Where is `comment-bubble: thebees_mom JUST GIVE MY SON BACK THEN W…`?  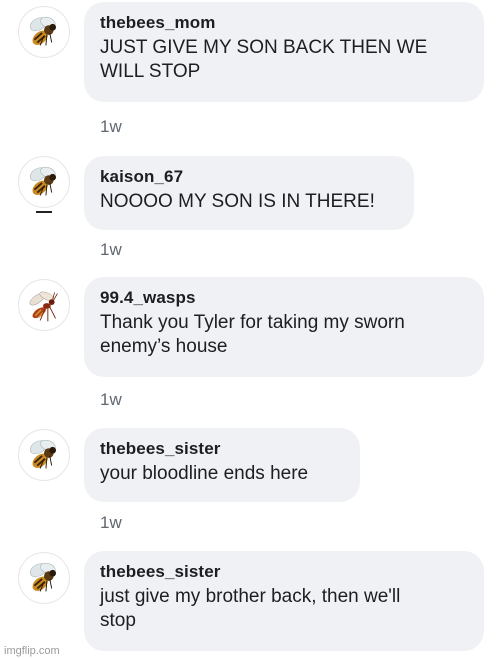
comment-bubble: thebees_mom JUST GIVE MY SON BACK THEN W… is located at coordinates (284, 52).